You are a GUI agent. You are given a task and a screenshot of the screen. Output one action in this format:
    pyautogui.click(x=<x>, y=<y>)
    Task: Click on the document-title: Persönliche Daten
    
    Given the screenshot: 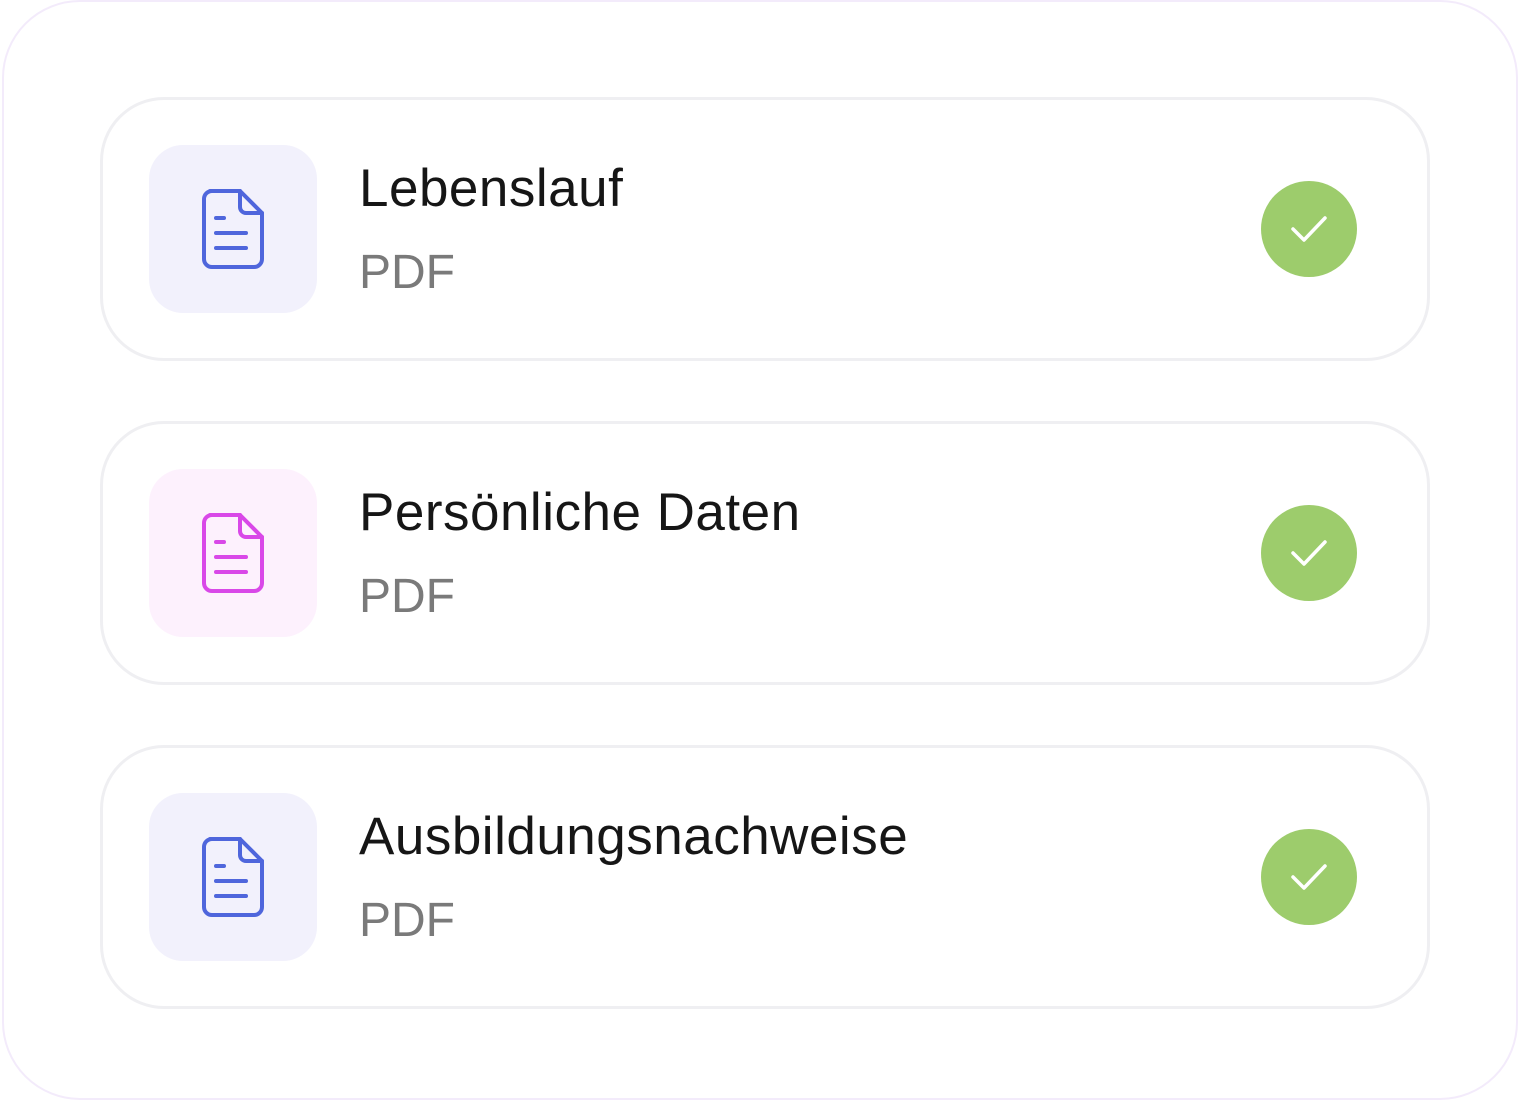 What is the action you would take?
    pyautogui.click(x=580, y=512)
    